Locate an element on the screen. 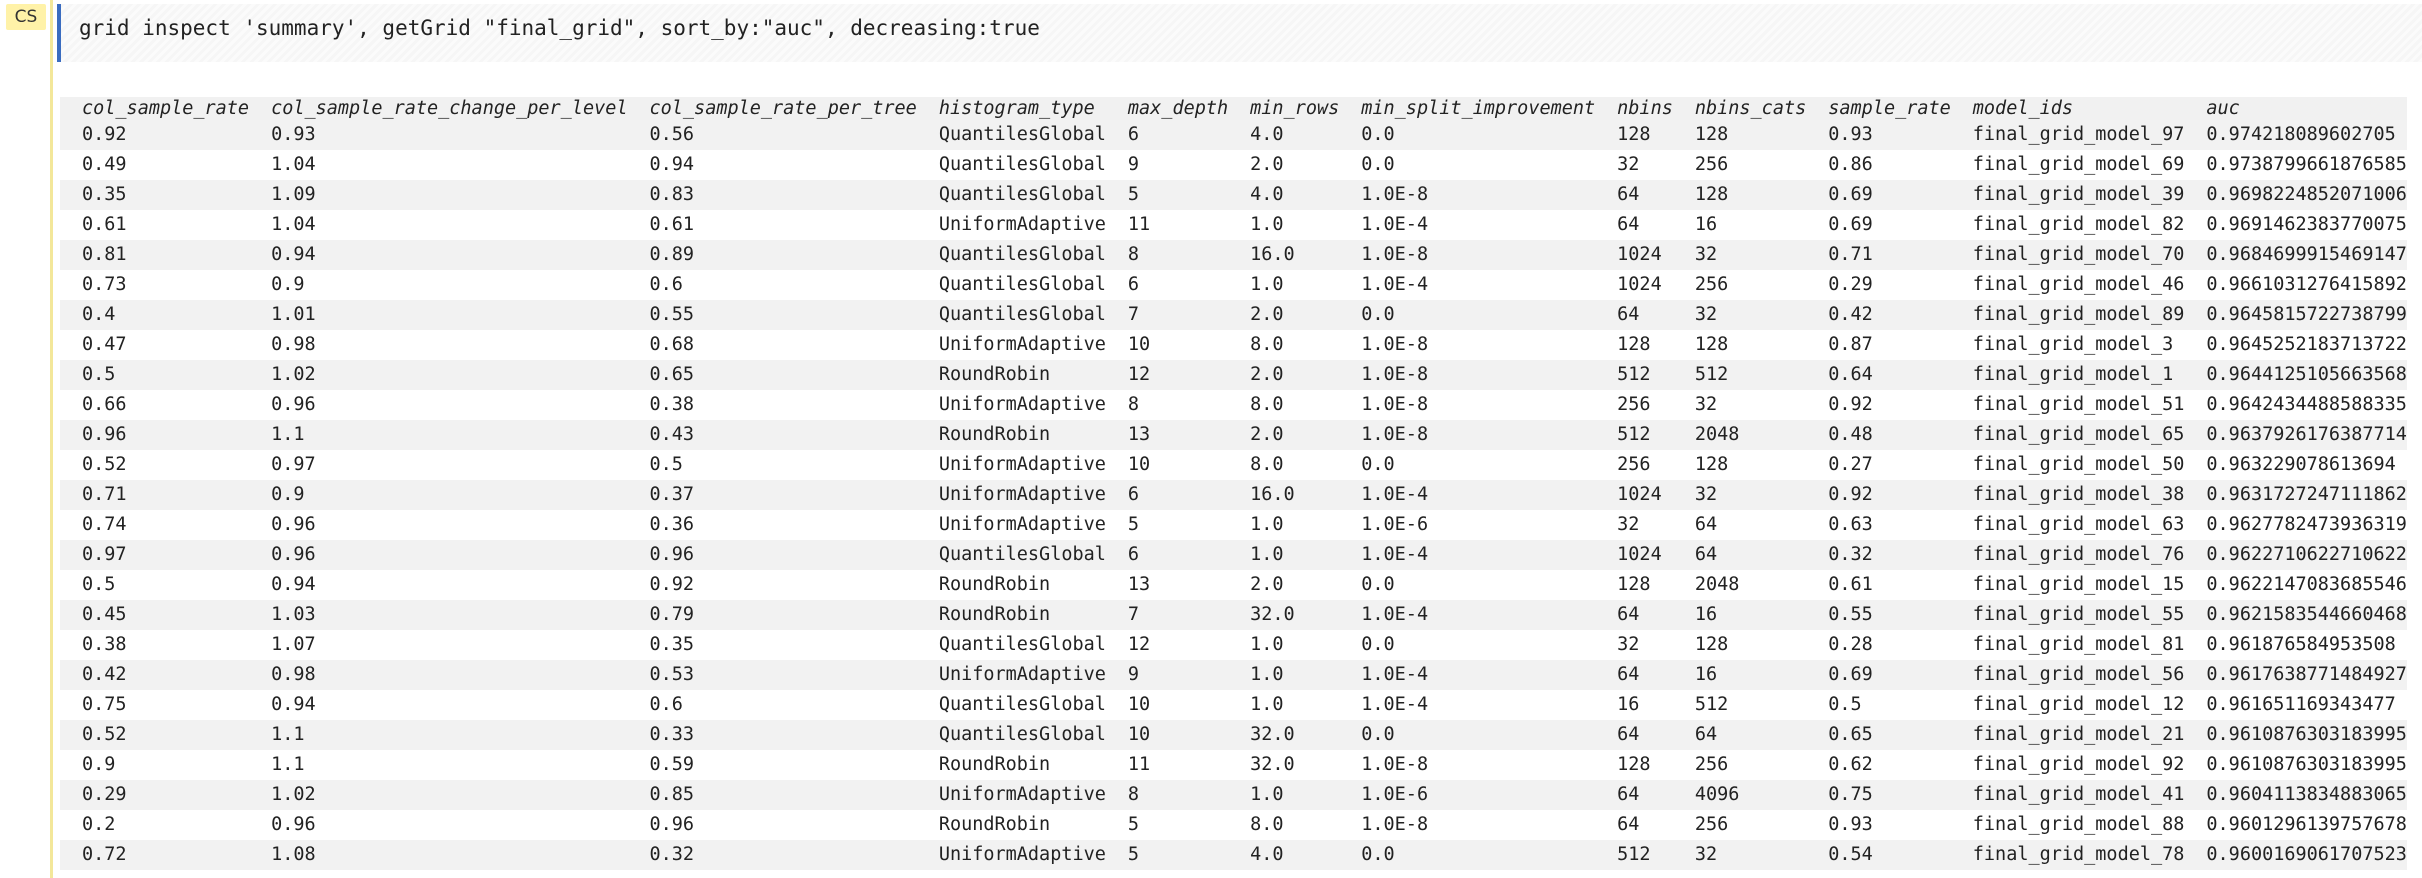 The width and height of the screenshot is (2422, 878). cell-model-id: final_grid_model_1 is located at coordinates (2067, 375).